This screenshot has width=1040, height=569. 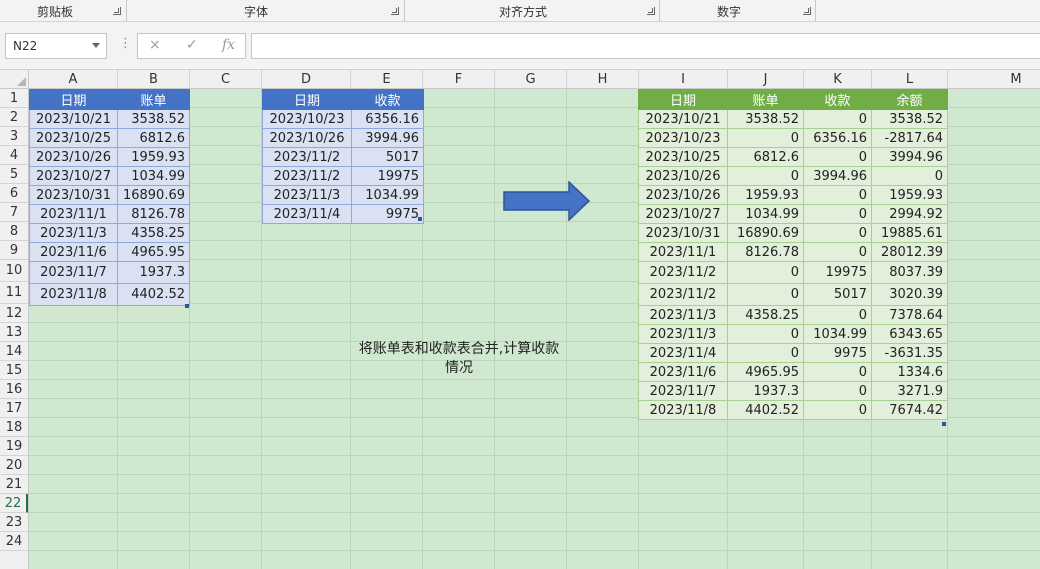 I want to click on merged-cell: 4402.52, so click(x=765, y=410).